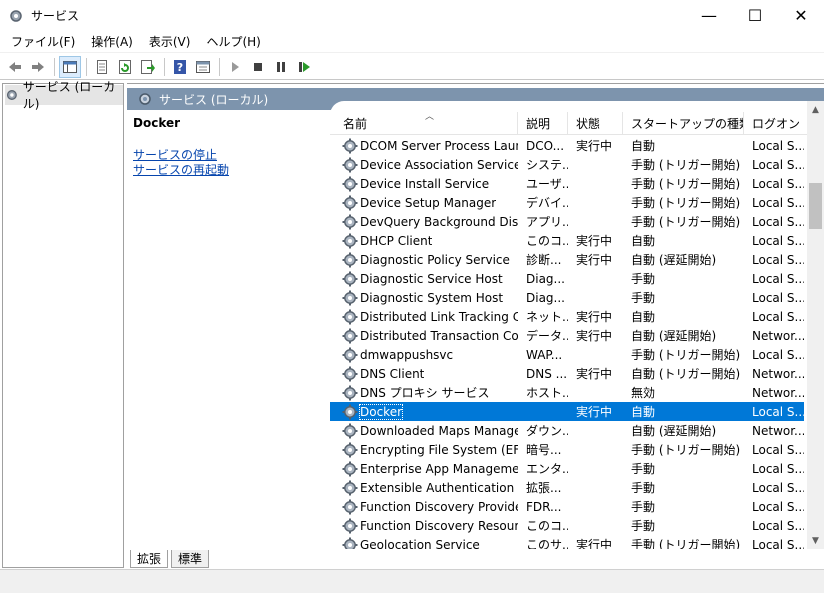  I want to click on tab-extended: 拡張, so click(149, 559).